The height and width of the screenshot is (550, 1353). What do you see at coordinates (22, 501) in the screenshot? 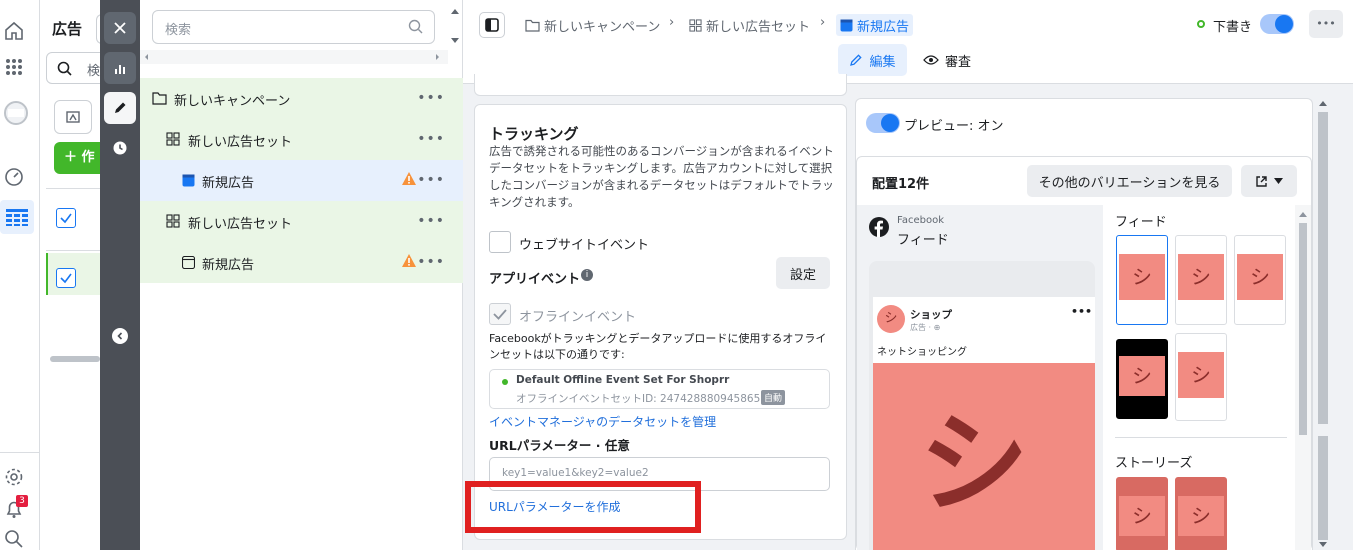
I see `notification-count-badge: 3` at bounding box center [22, 501].